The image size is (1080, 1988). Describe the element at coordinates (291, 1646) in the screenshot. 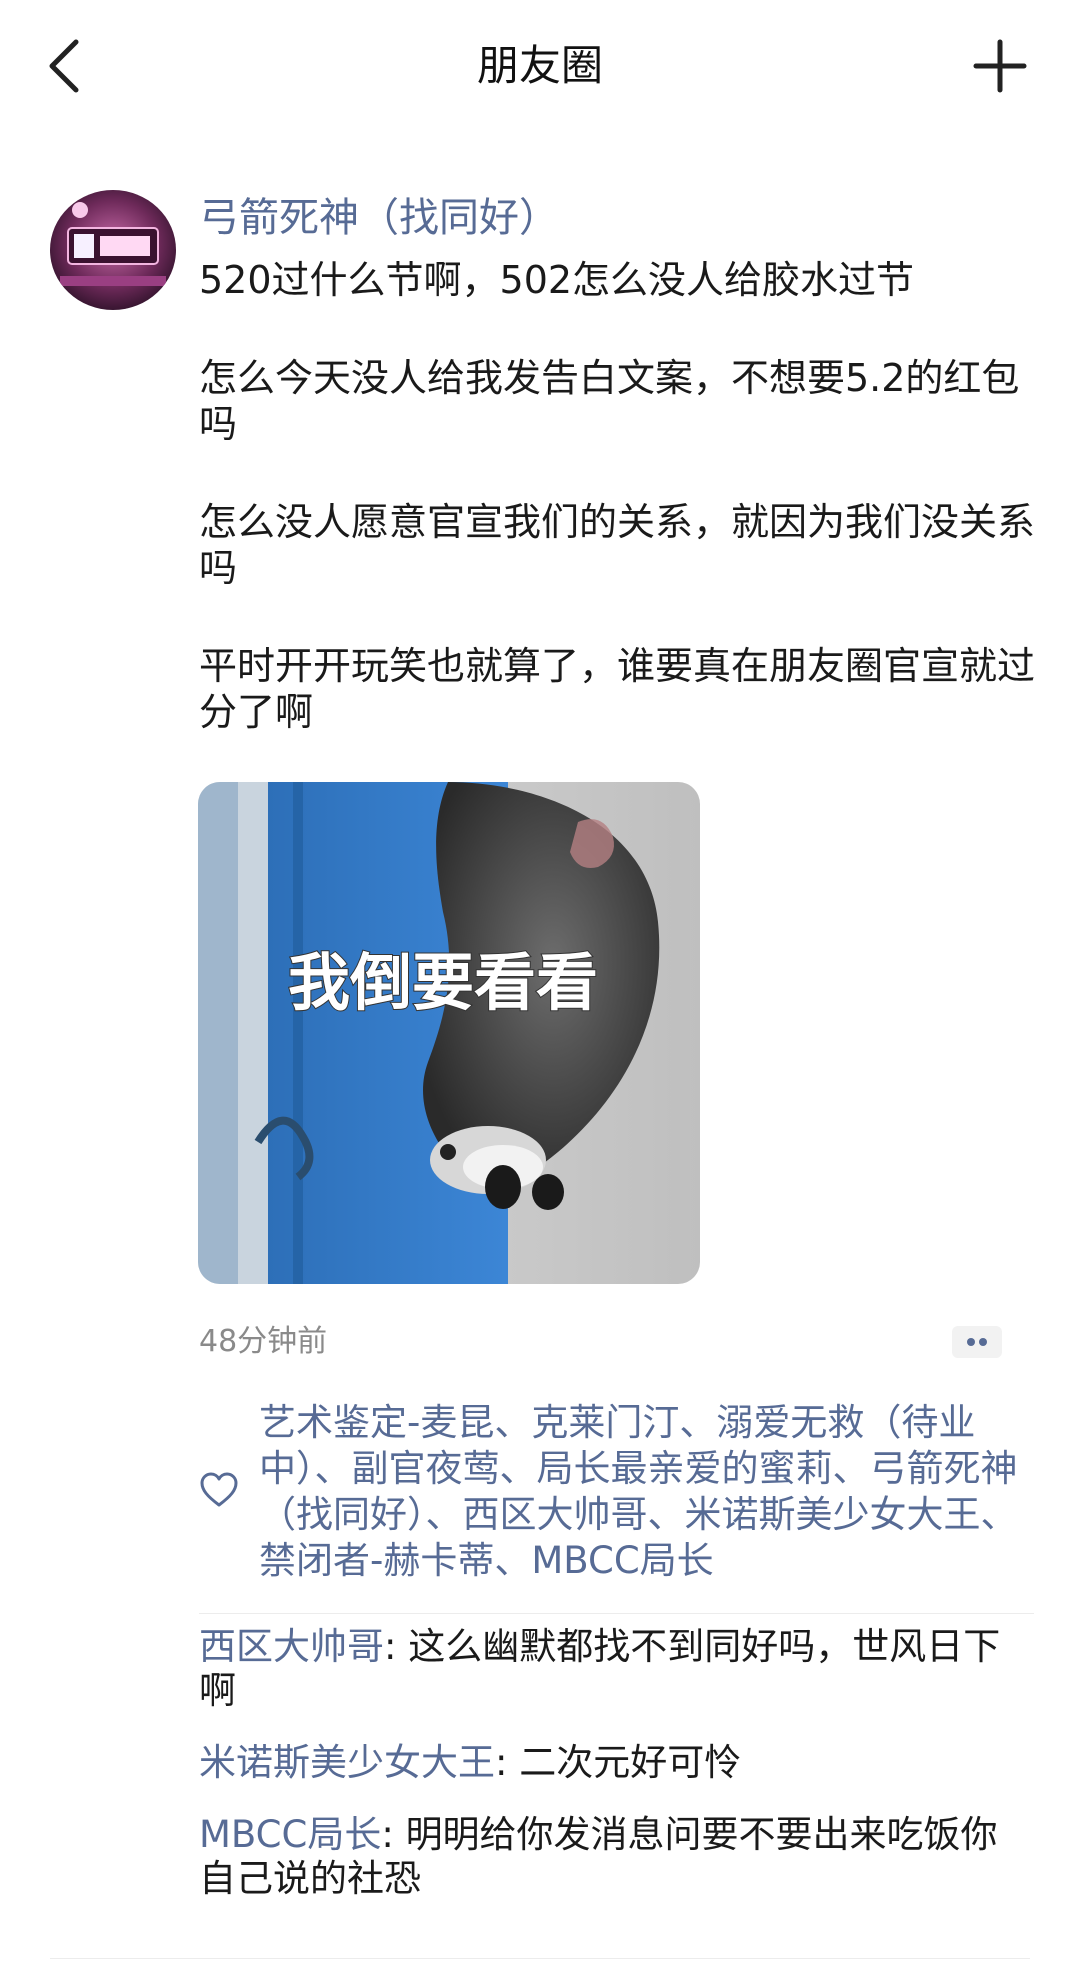

I see `comment-author: 西区大帅哥` at that location.